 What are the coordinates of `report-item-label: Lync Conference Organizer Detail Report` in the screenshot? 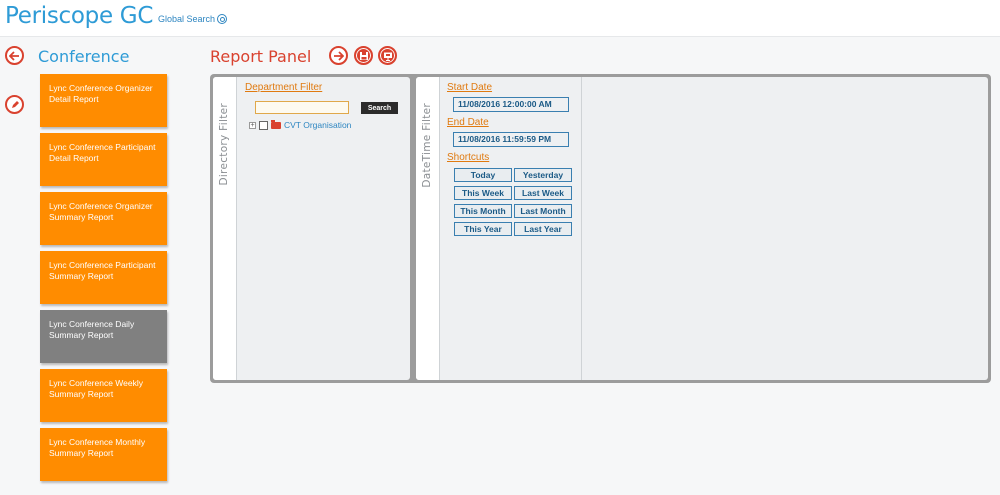 It's located at (101, 93).